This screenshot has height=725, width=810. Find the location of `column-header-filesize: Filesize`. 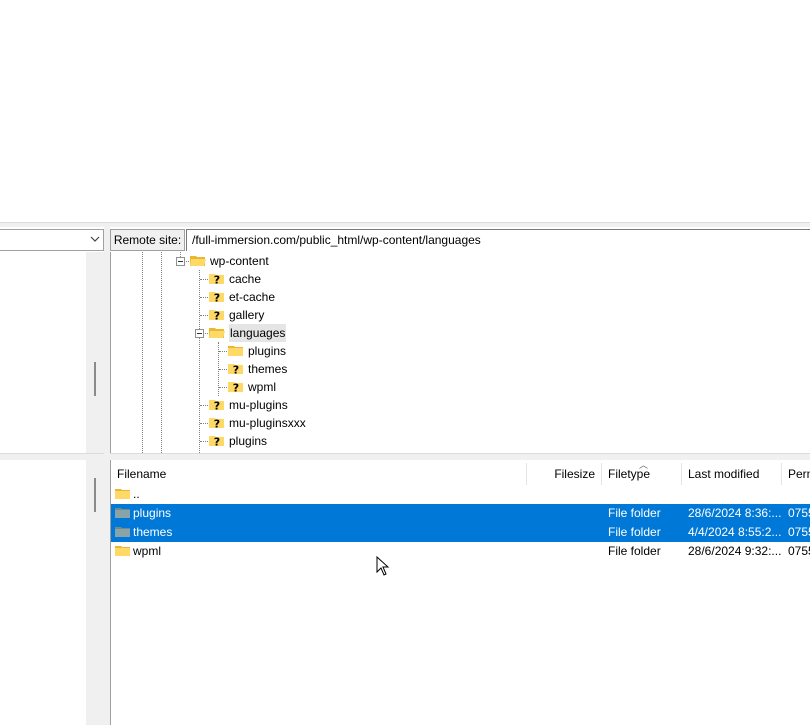

column-header-filesize: Filesize is located at coordinates (564, 474).